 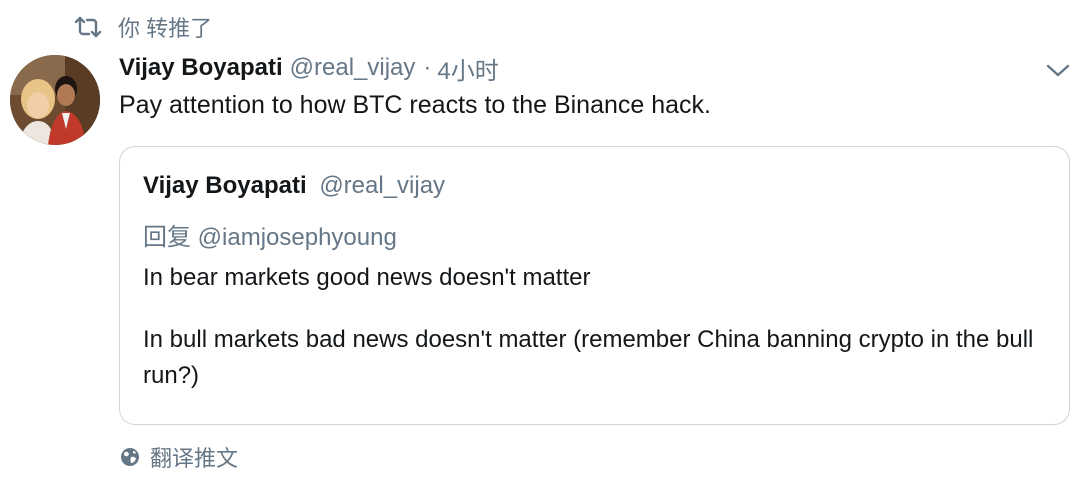 I want to click on retweet-context: 你 转推了, so click(x=143, y=27).